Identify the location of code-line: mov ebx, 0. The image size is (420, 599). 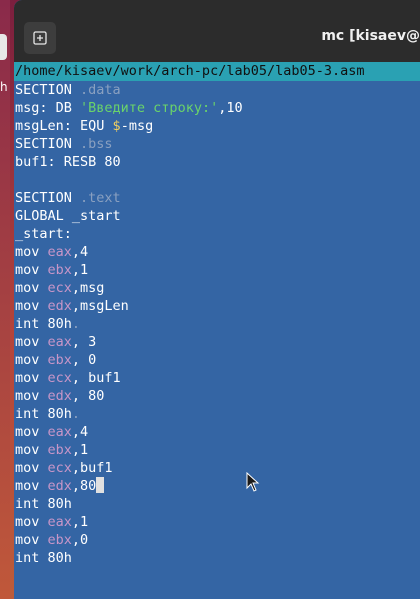
(217, 360).